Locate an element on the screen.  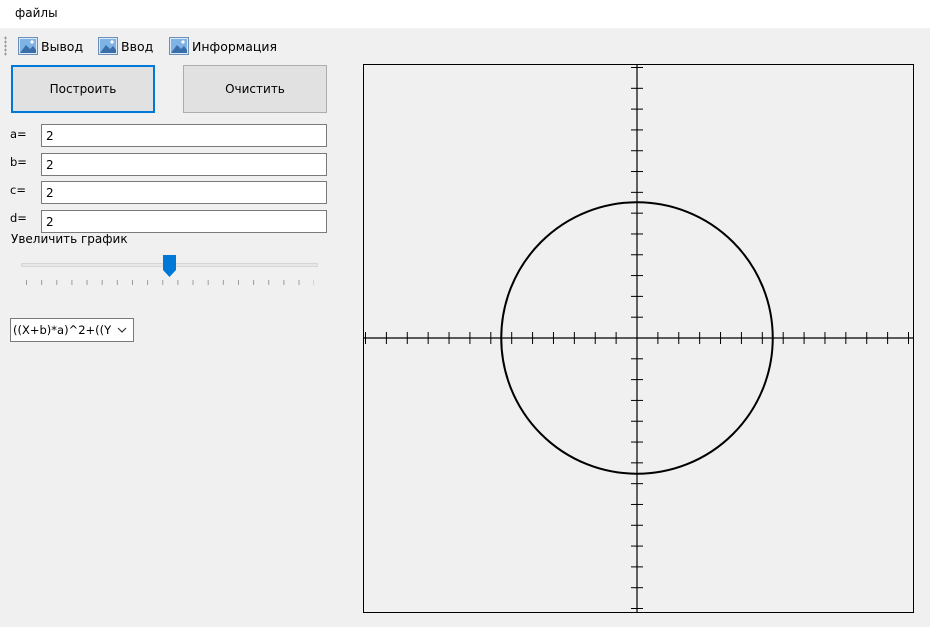
info-button-label: Информация is located at coordinates (235, 46).